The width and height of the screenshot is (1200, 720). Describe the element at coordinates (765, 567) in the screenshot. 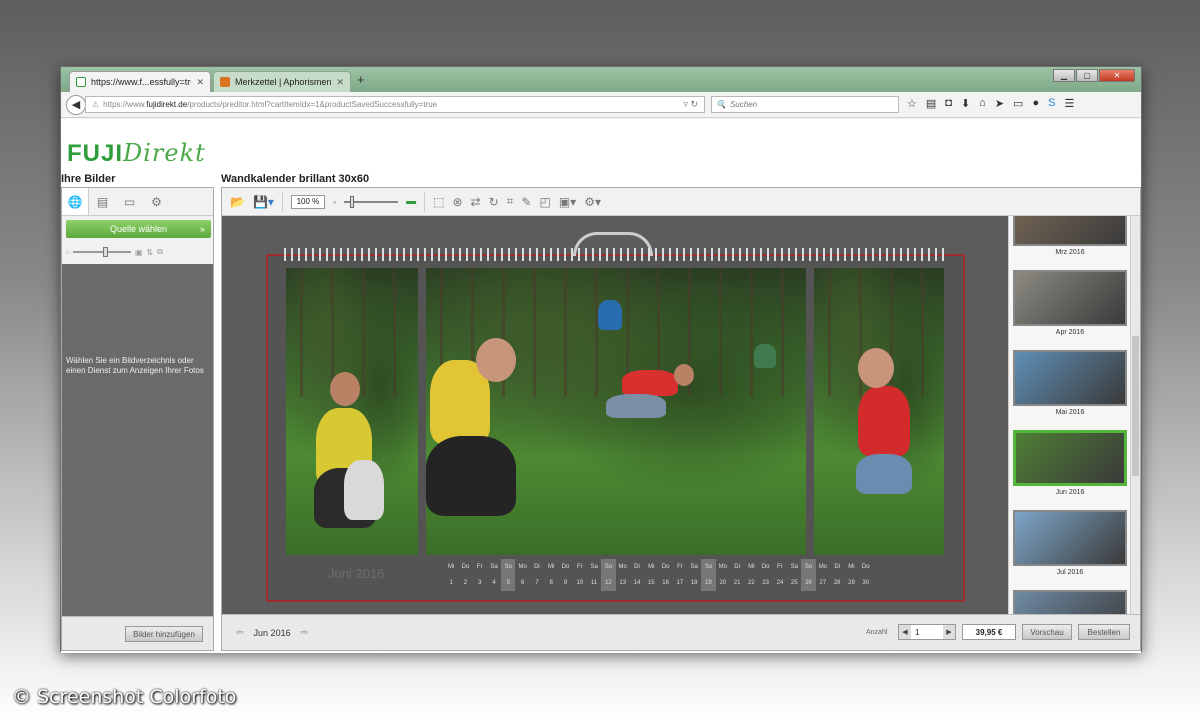

I see `weekday-label: Do` at that location.